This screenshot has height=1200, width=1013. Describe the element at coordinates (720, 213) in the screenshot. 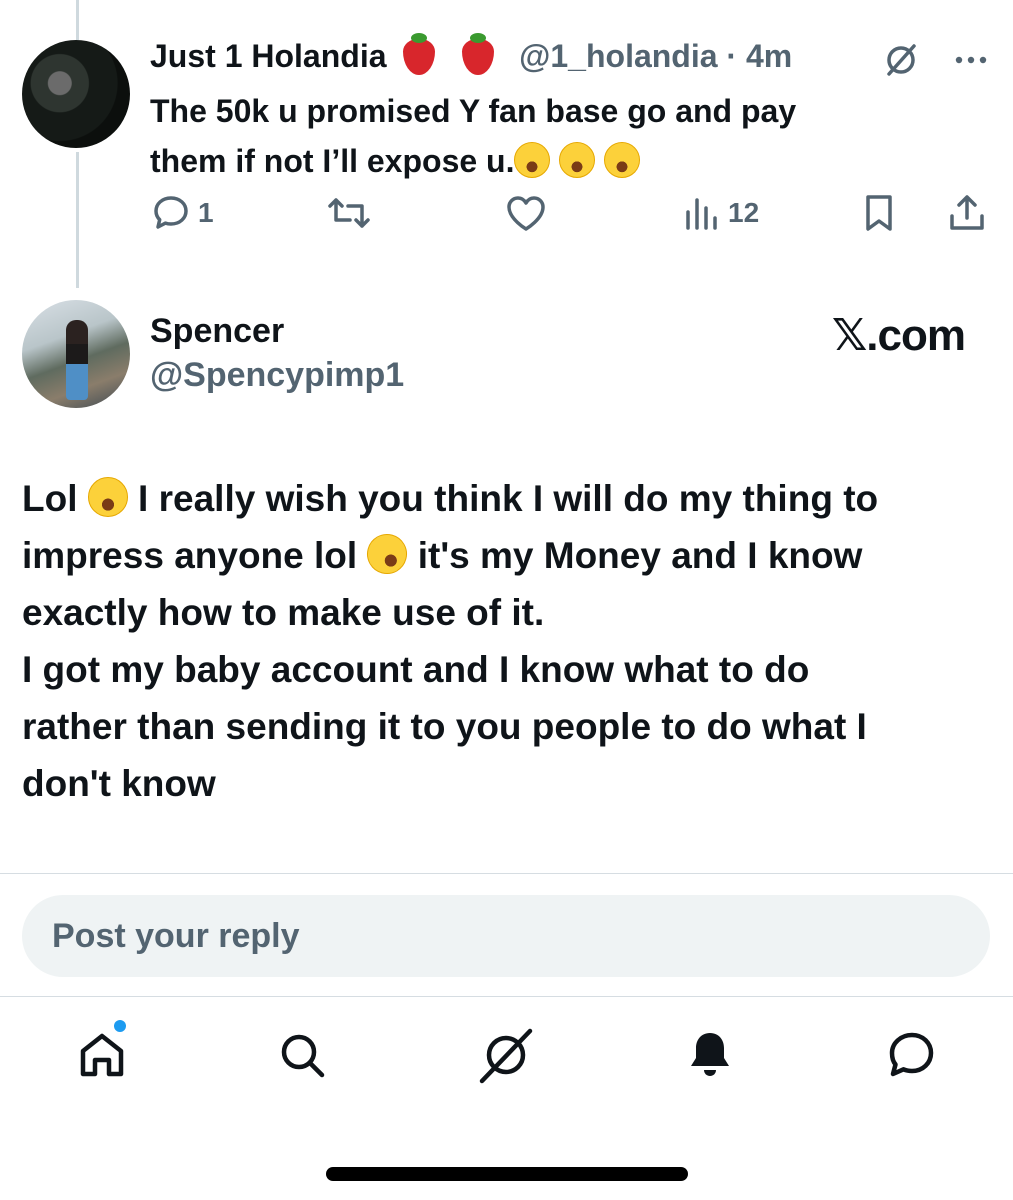

I see `views-button: 12` at that location.